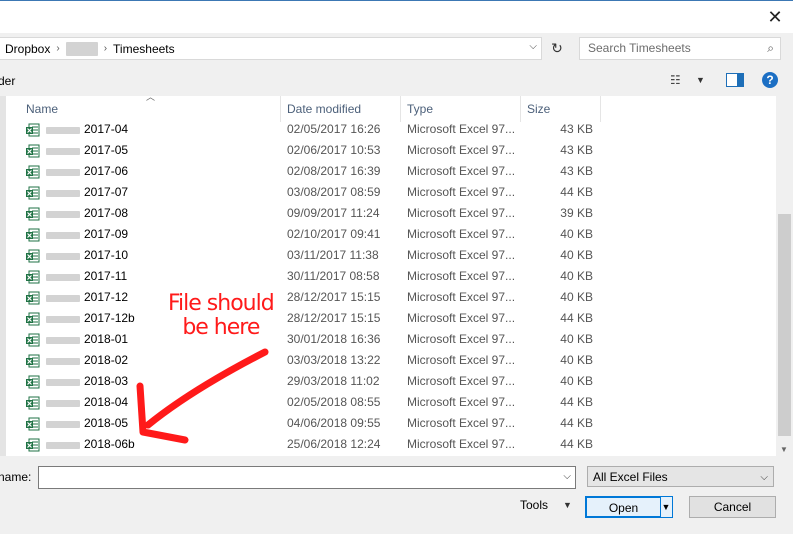 Image resolution: width=793 pixels, height=534 pixels. What do you see at coordinates (732, 507) in the screenshot?
I see `cancel-button: Cancel` at bounding box center [732, 507].